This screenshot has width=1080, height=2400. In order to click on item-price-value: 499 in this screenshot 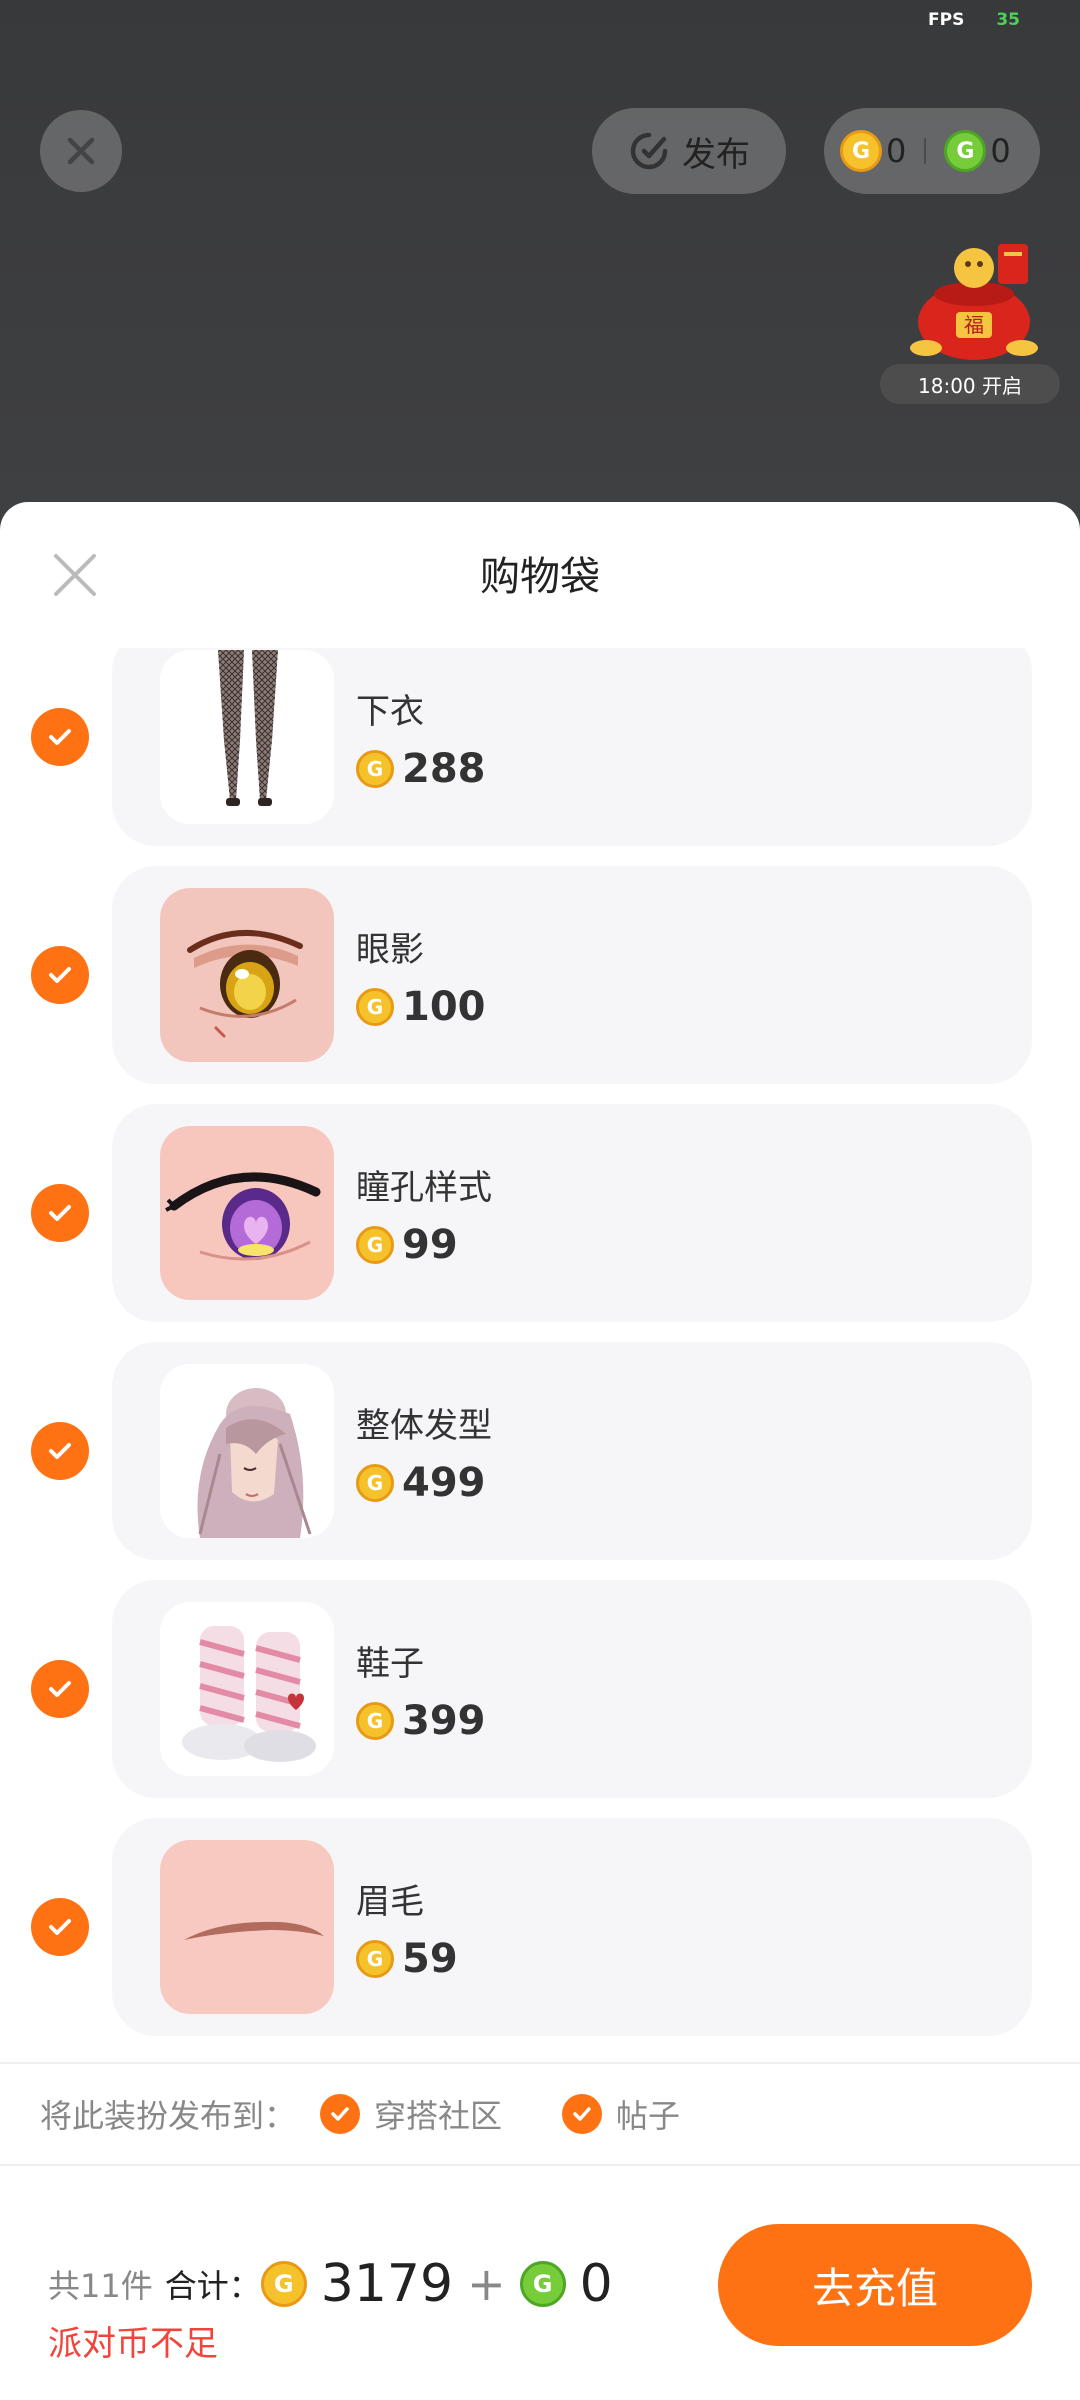, I will do `click(444, 1483)`.